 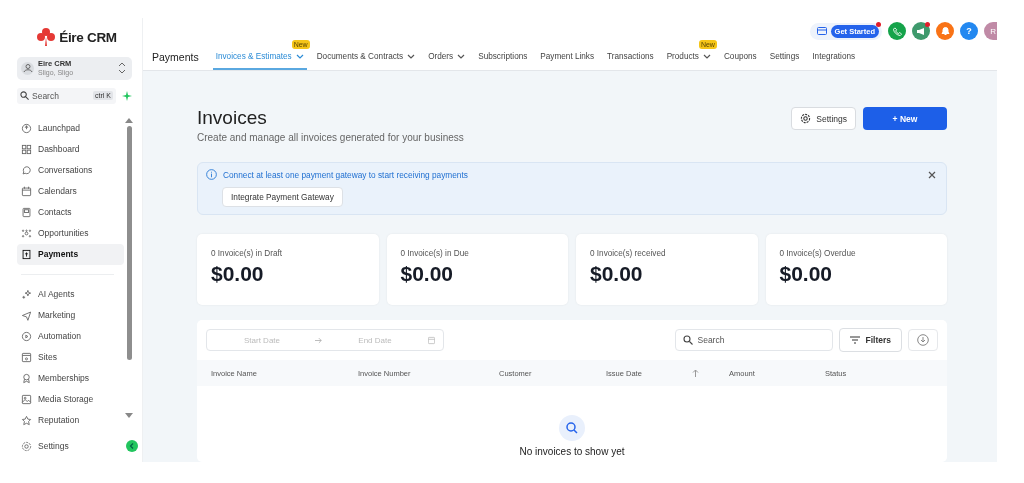 What do you see at coordinates (823, 118) in the screenshot?
I see `settings-button: Settings` at bounding box center [823, 118].